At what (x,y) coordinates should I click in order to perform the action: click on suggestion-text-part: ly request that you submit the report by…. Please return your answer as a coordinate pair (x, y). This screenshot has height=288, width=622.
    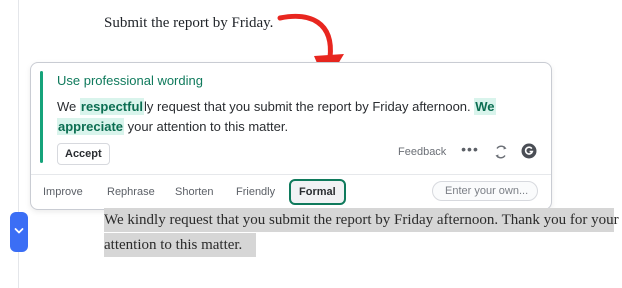
    Looking at the image, I should click on (309, 106).